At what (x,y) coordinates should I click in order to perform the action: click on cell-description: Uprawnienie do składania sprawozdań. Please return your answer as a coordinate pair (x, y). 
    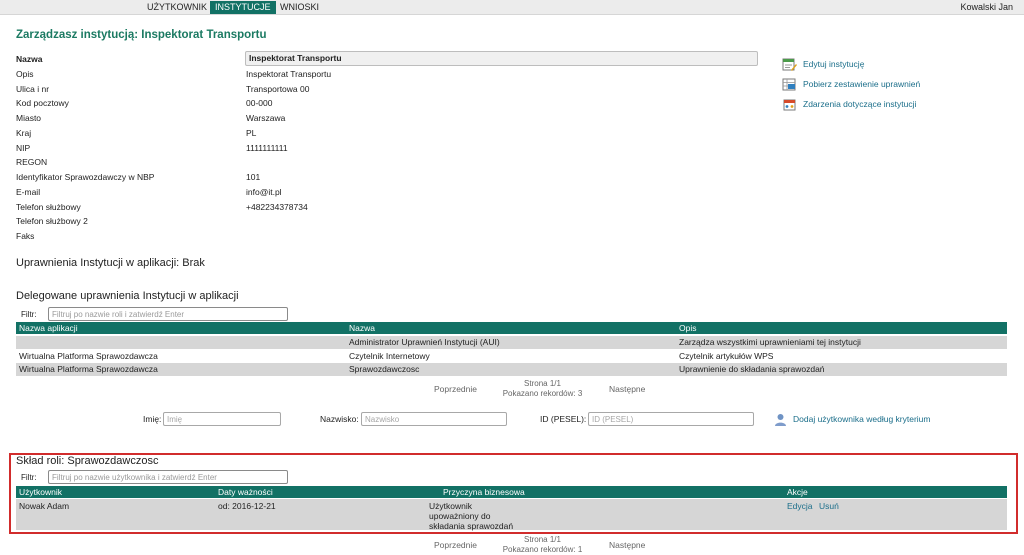
    Looking at the image, I should click on (752, 369).